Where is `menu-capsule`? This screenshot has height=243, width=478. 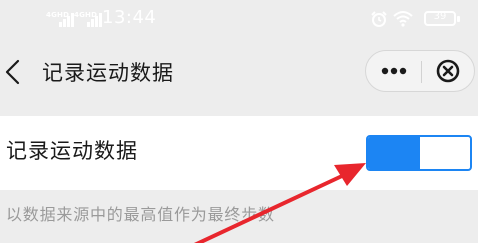 menu-capsule is located at coordinates (420, 71).